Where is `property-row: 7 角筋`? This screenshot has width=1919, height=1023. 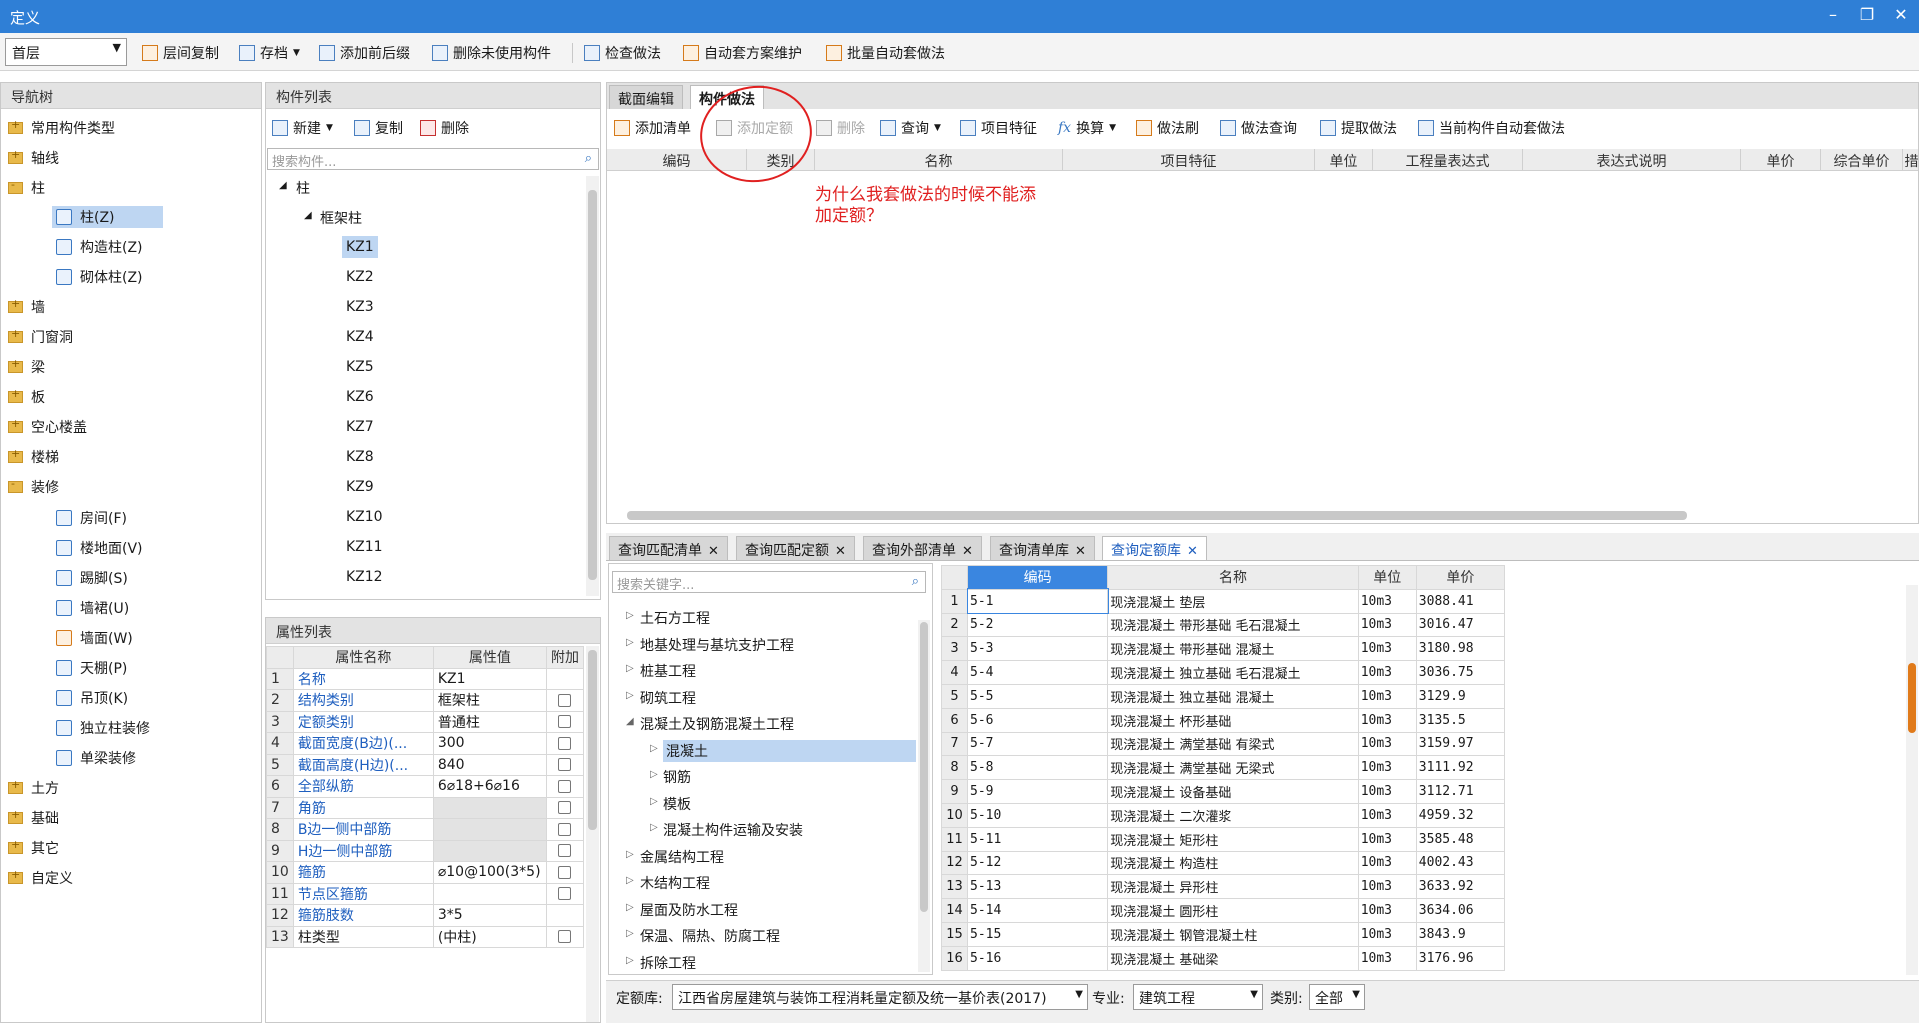 property-row: 7 角筋 is located at coordinates (425, 807).